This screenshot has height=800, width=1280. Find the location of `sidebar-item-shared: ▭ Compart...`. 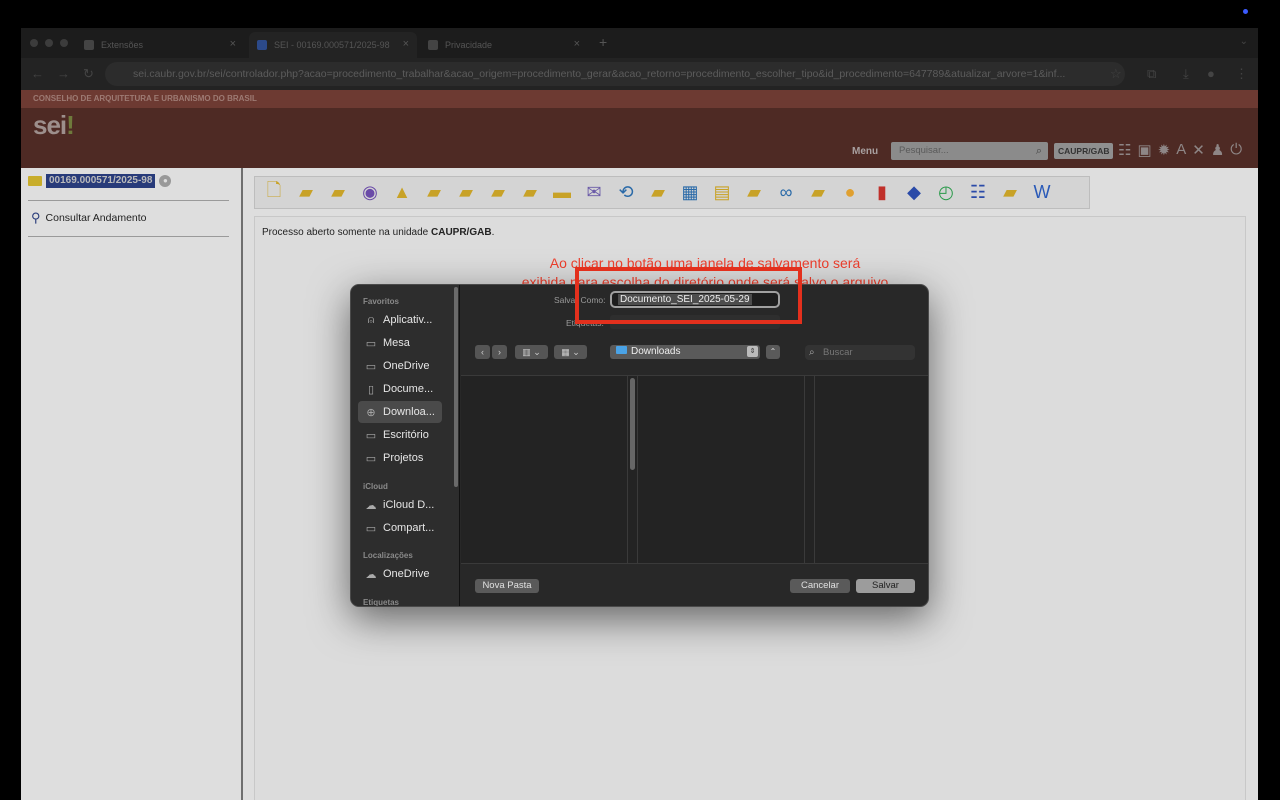

sidebar-item-shared: ▭ Compart... is located at coordinates (400, 528).